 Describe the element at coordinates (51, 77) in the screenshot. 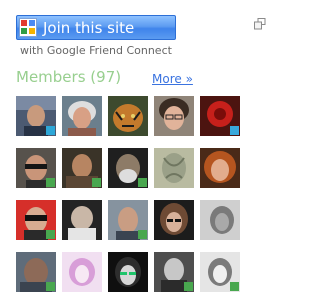

I see `members-label: Members` at that location.